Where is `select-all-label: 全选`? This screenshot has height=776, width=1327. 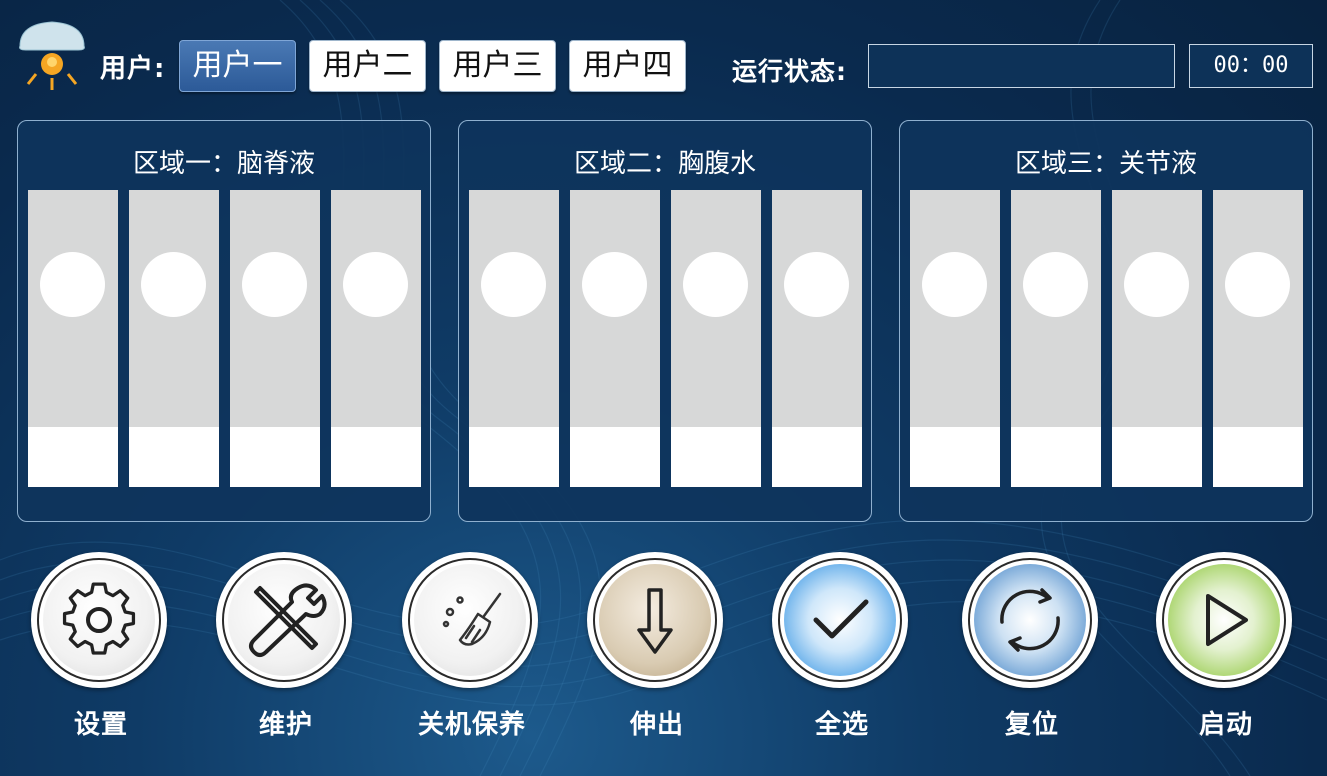 select-all-label: 全选 is located at coordinates (841, 725).